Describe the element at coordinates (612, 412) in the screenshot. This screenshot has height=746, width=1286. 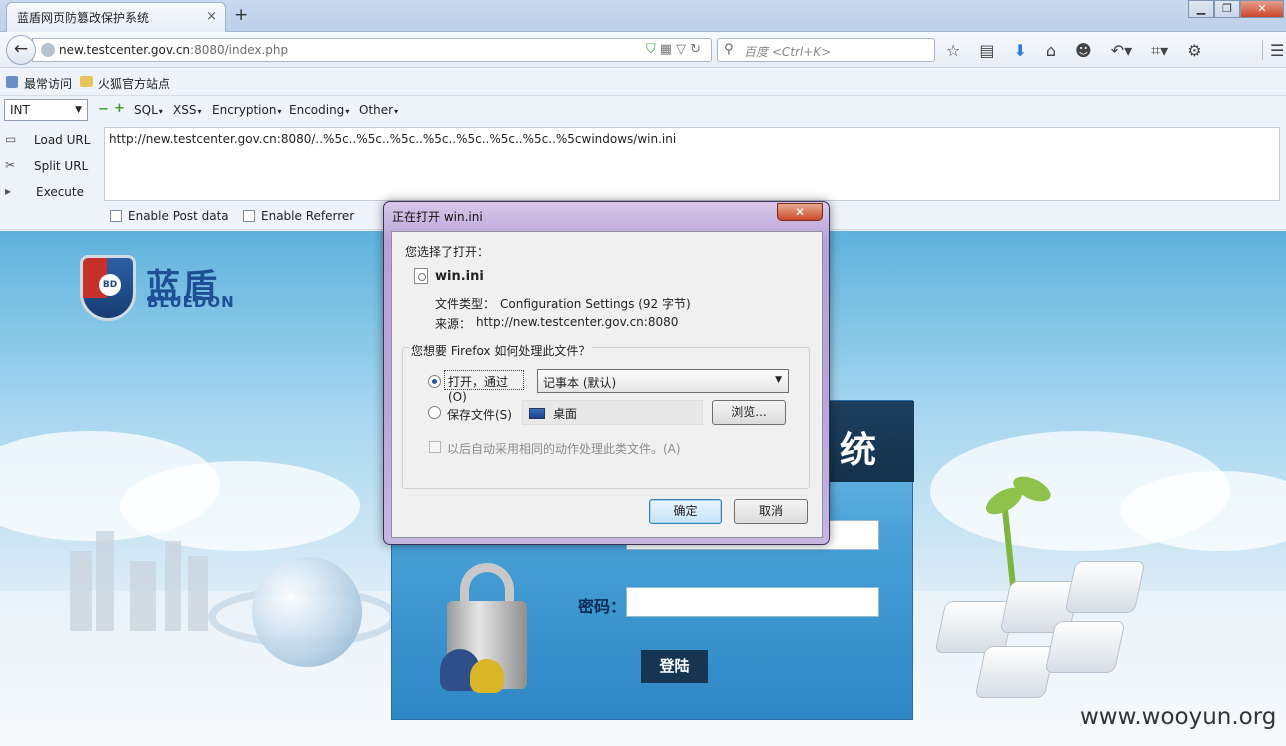
I see `save-location: 桌面` at that location.